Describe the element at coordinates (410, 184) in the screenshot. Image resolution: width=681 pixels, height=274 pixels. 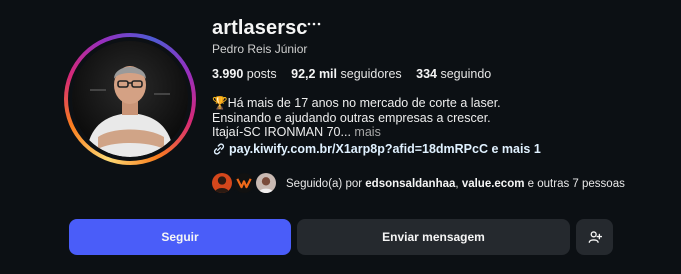
I see `mutual-user-1: edsonsaldanhaa` at that location.